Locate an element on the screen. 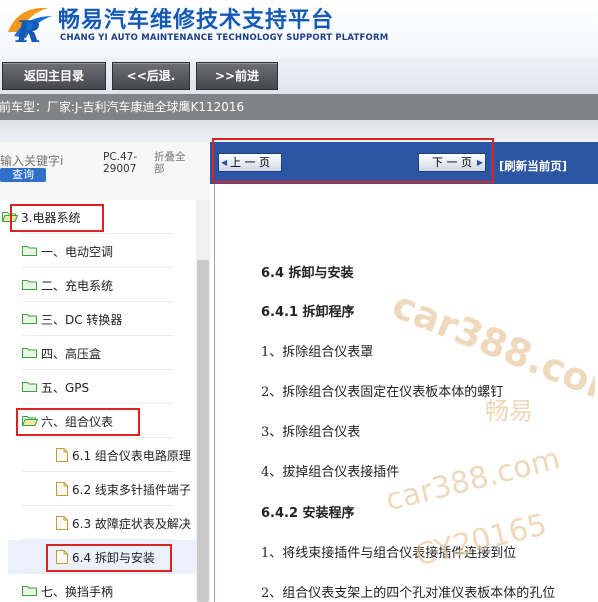  doc-paragraph: 1、将线束接插件与组合仪表接插件连接到位 is located at coordinates (389, 553).